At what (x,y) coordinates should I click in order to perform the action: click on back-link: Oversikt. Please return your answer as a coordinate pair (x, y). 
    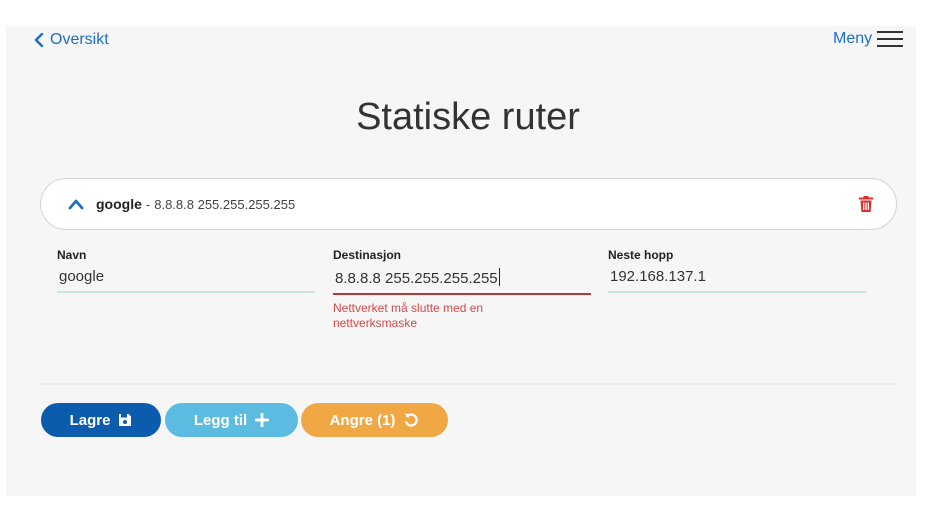
    Looking at the image, I should click on (71, 40).